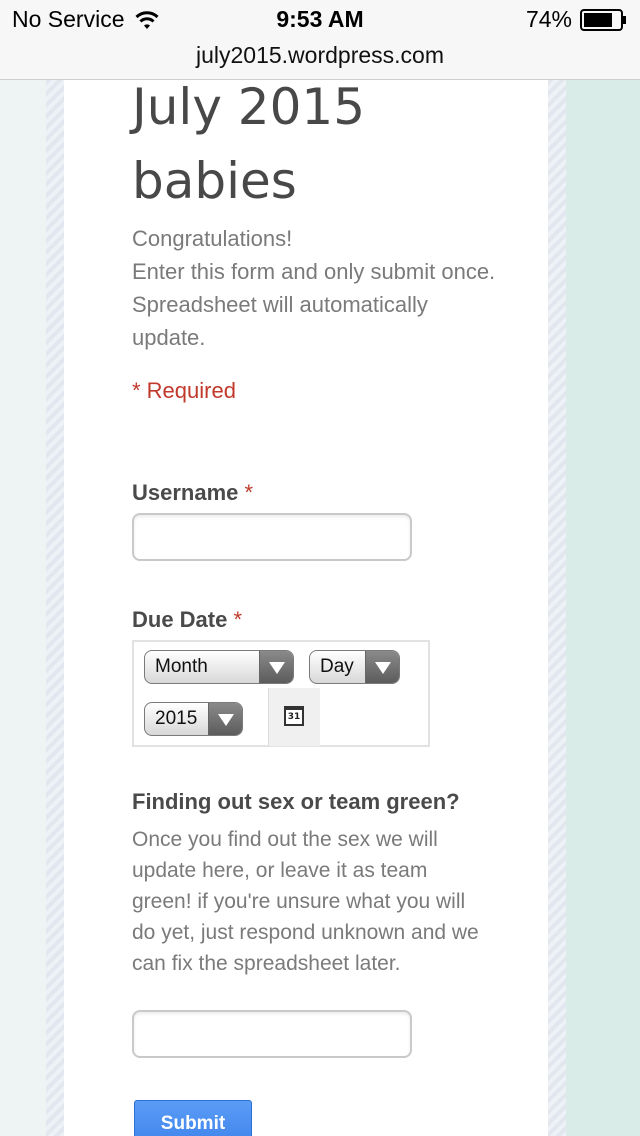 This screenshot has width=640, height=1136. I want to click on page-left-gutter, so click(23, 608).